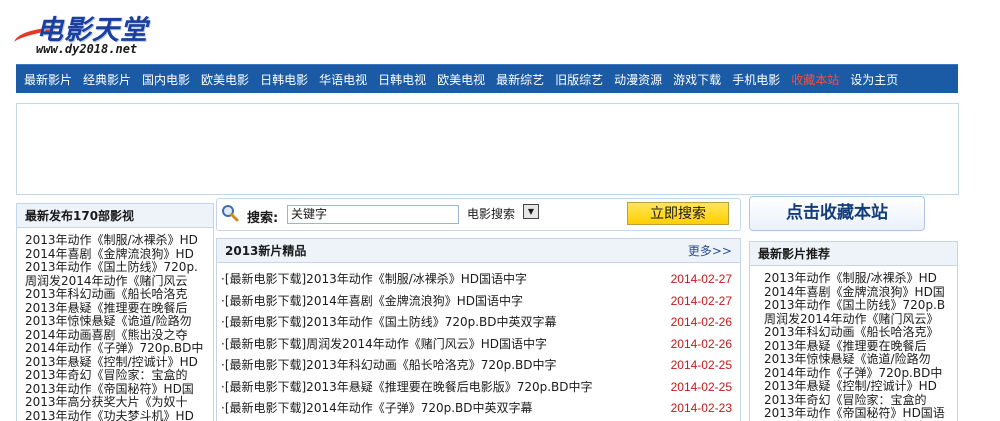 The width and height of the screenshot is (1000, 421). I want to click on movie-link: ·[最新电影下载]周润发2014年动作《赌门风云》HD国语中字, so click(384, 345).